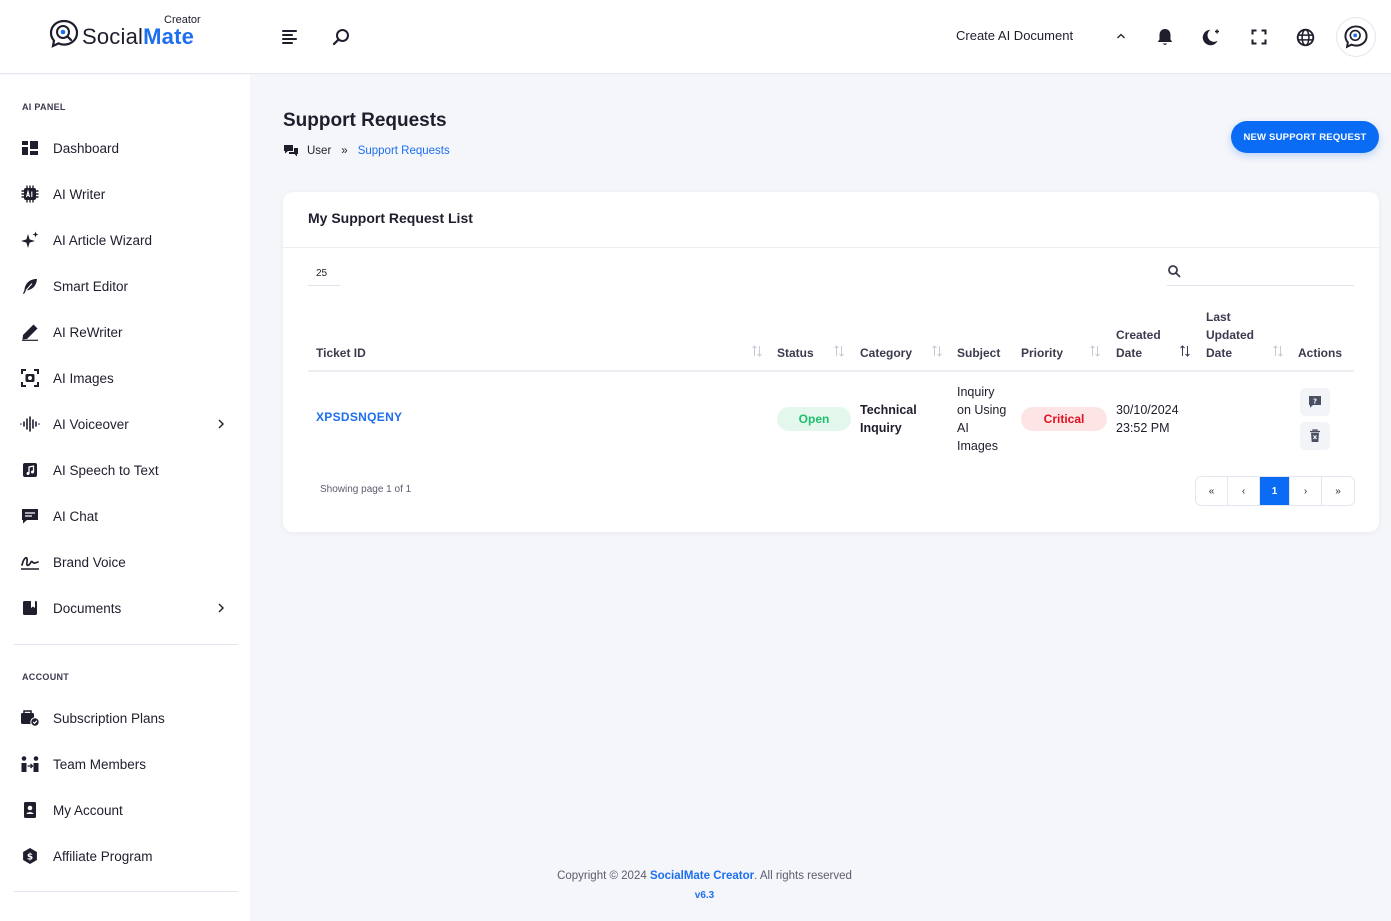 Image resolution: width=1391 pixels, height=921 pixels. I want to click on sidebar-item-ai-rewriter: AI ReWriter, so click(125, 332).